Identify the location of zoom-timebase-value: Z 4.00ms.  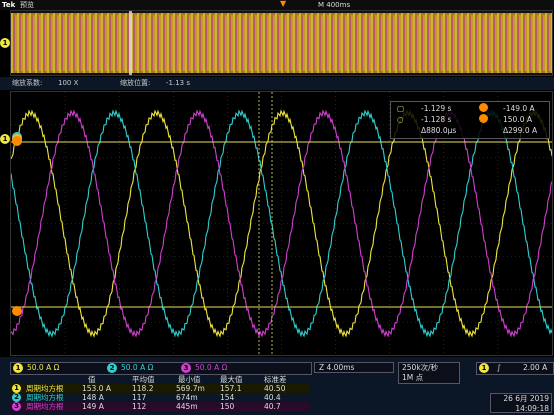
(337, 367).